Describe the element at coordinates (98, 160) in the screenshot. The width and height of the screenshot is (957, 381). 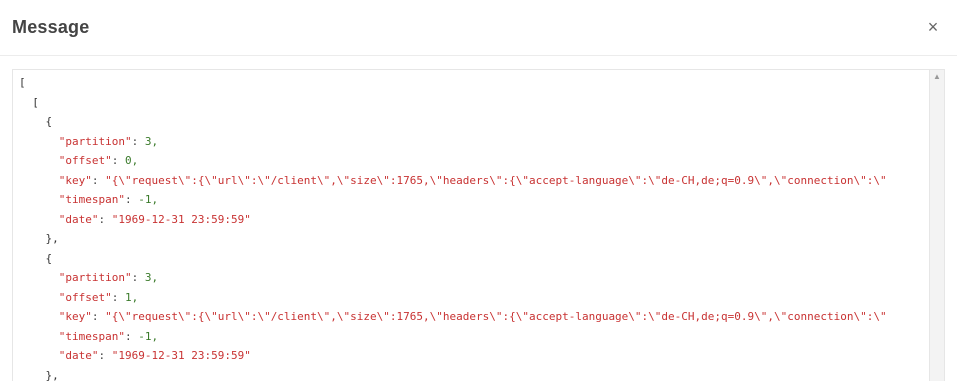
I see `json-line: "offset": 0,` at that location.